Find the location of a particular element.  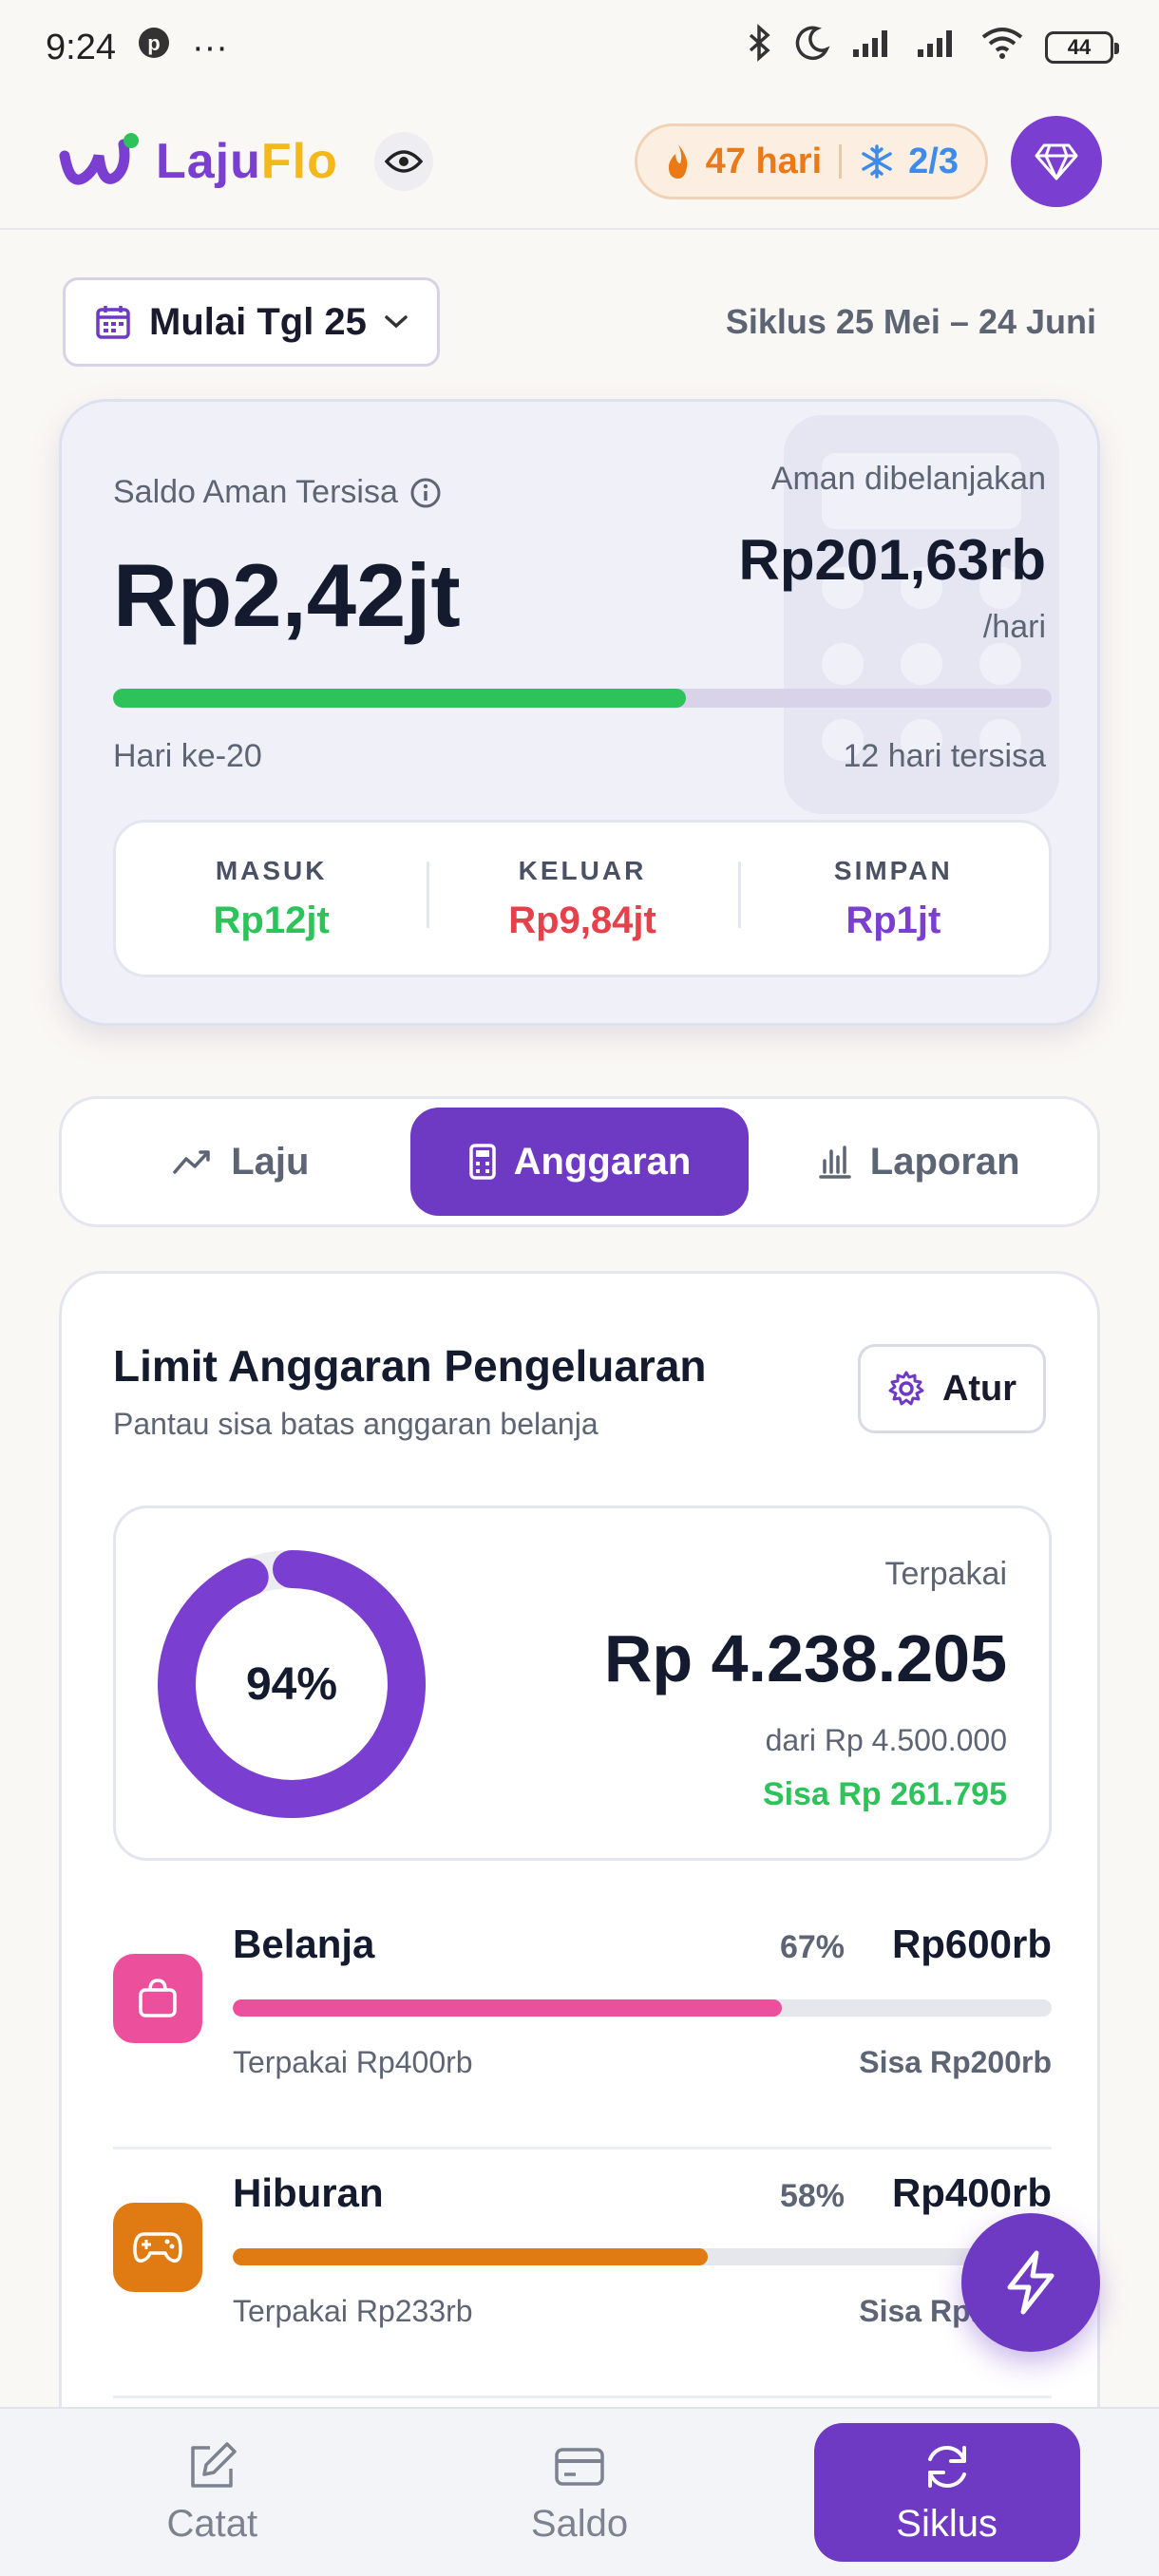

quick-add-button is located at coordinates (1030, 2282).